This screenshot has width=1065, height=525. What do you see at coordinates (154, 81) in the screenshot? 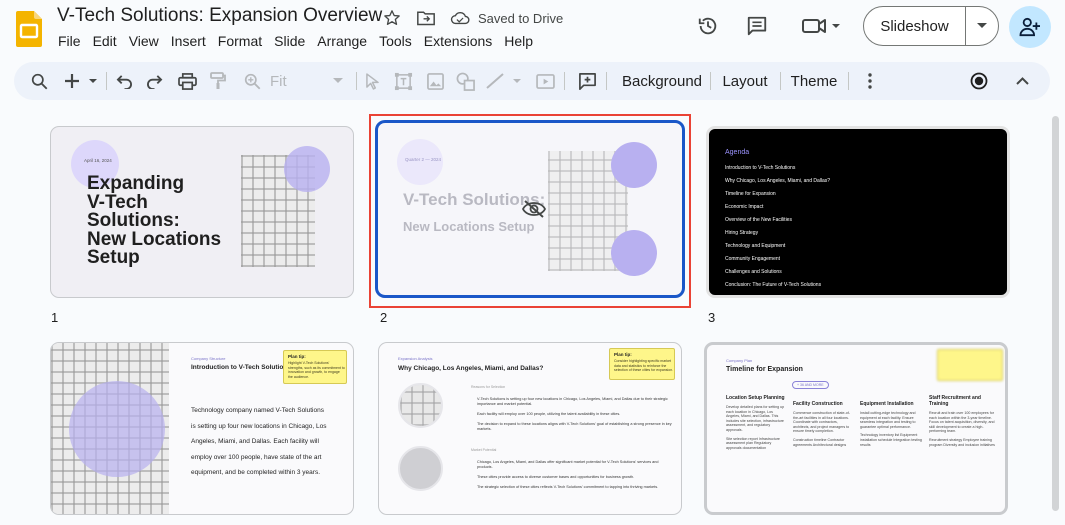
I see `redo-icon` at bounding box center [154, 81].